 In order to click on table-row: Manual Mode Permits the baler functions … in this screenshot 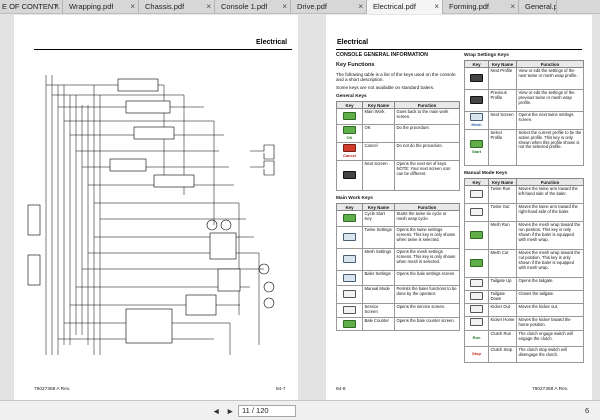, I will do `click(398, 295)`.